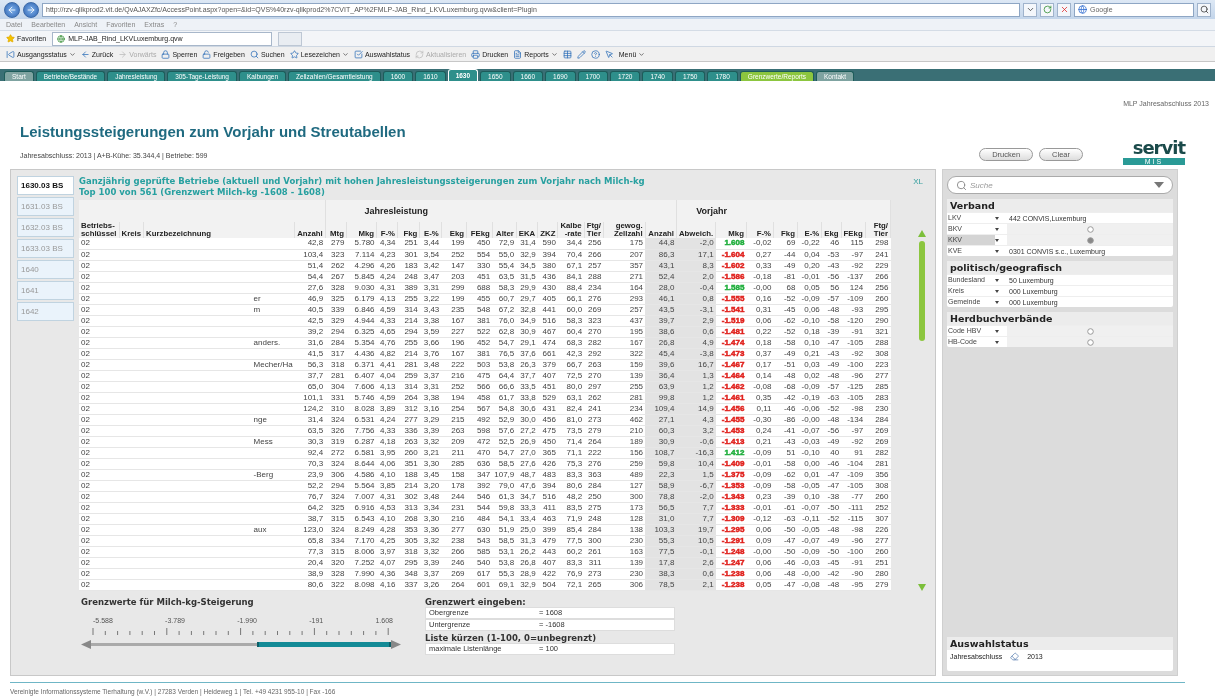 The height and width of the screenshot is (700, 1215). What do you see at coordinates (99, 452) in the screenshot?
I see `table-cell: 02` at bounding box center [99, 452].